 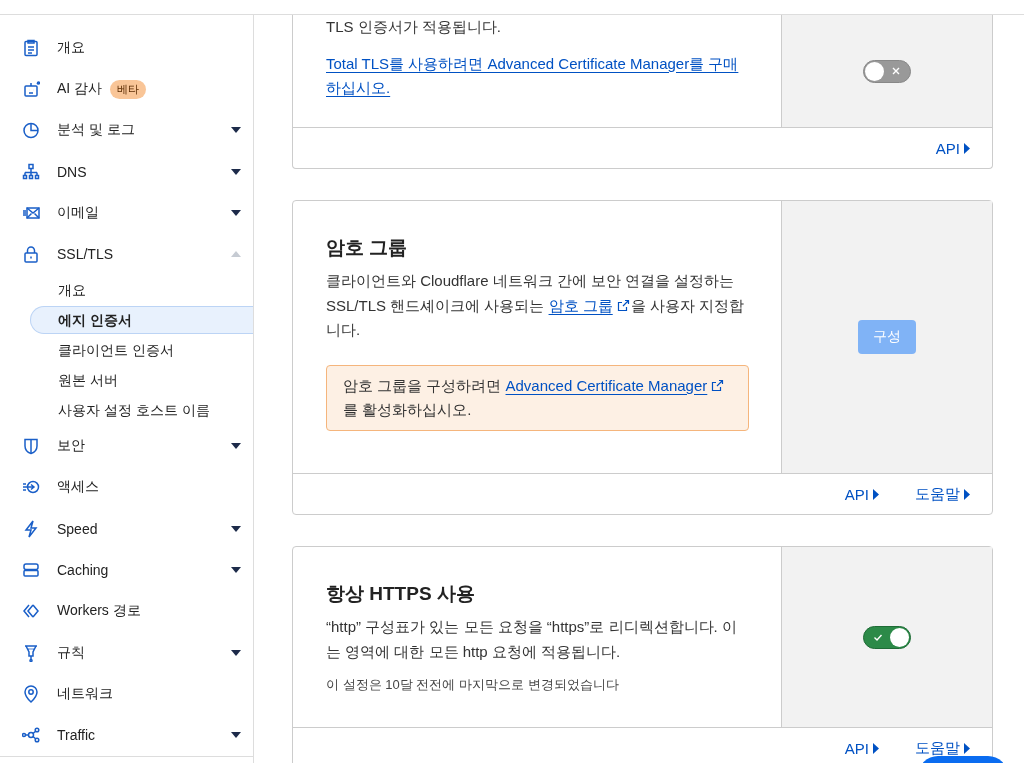 What do you see at coordinates (126, 172) in the screenshot?
I see `nav-item: DNS` at bounding box center [126, 172].